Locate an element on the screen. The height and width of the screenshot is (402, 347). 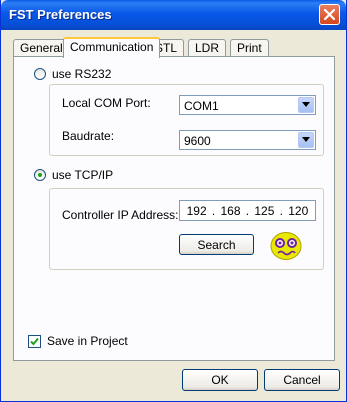
ip-octet-4: 120 is located at coordinates (298, 211).